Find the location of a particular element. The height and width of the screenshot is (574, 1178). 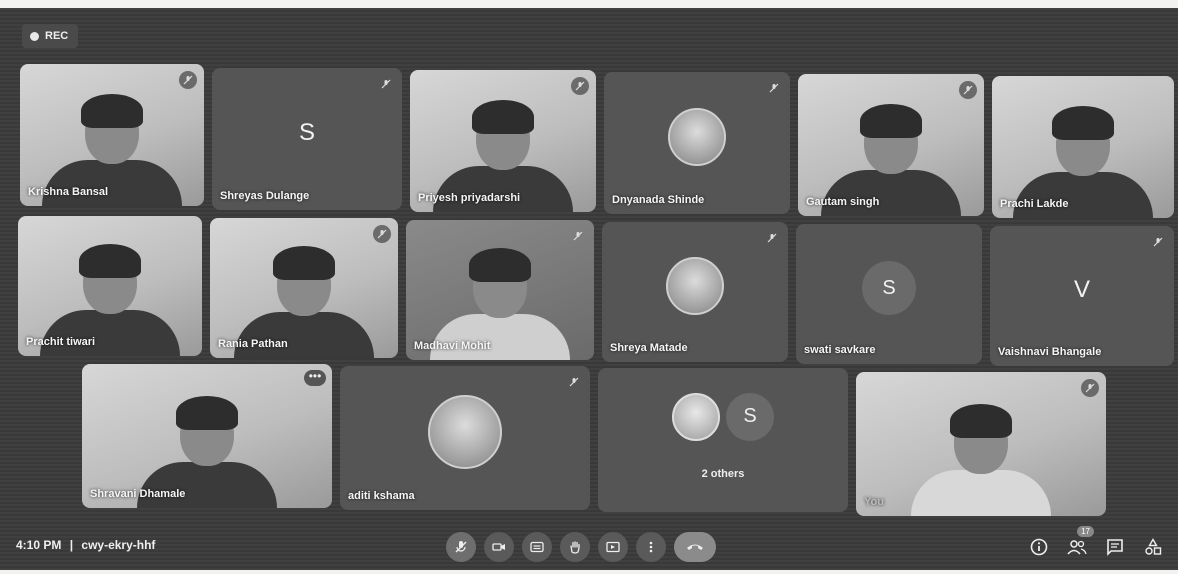

activities-button is located at coordinates (1153, 547).